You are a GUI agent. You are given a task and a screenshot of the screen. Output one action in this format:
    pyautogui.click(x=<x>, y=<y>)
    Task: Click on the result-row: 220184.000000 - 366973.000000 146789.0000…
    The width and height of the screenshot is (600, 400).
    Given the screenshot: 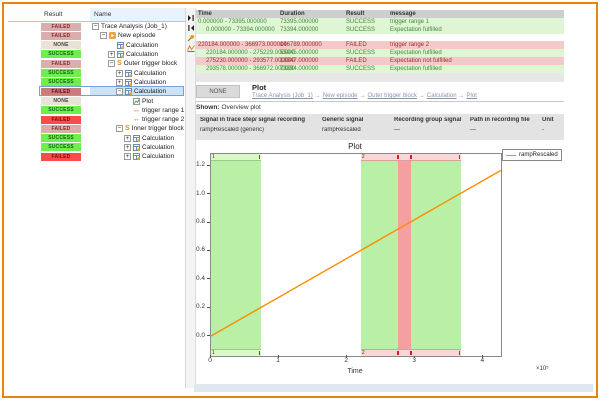 What is the action you would take?
    pyautogui.click(x=380, y=45)
    